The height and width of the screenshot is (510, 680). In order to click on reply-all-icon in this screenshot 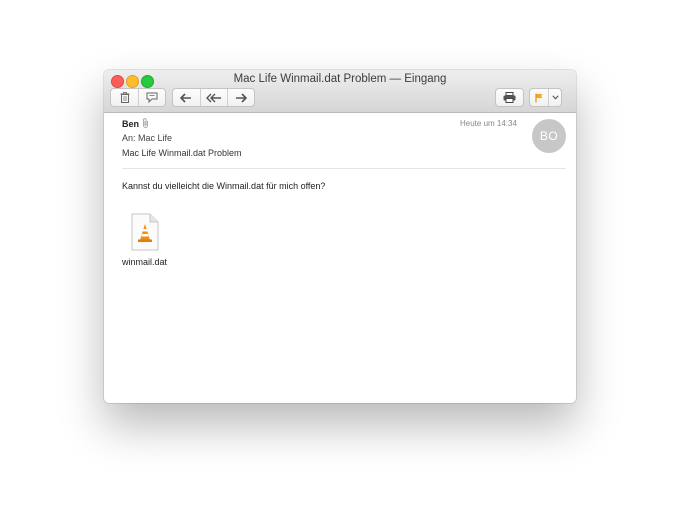, I will do `click(213, 98)`.